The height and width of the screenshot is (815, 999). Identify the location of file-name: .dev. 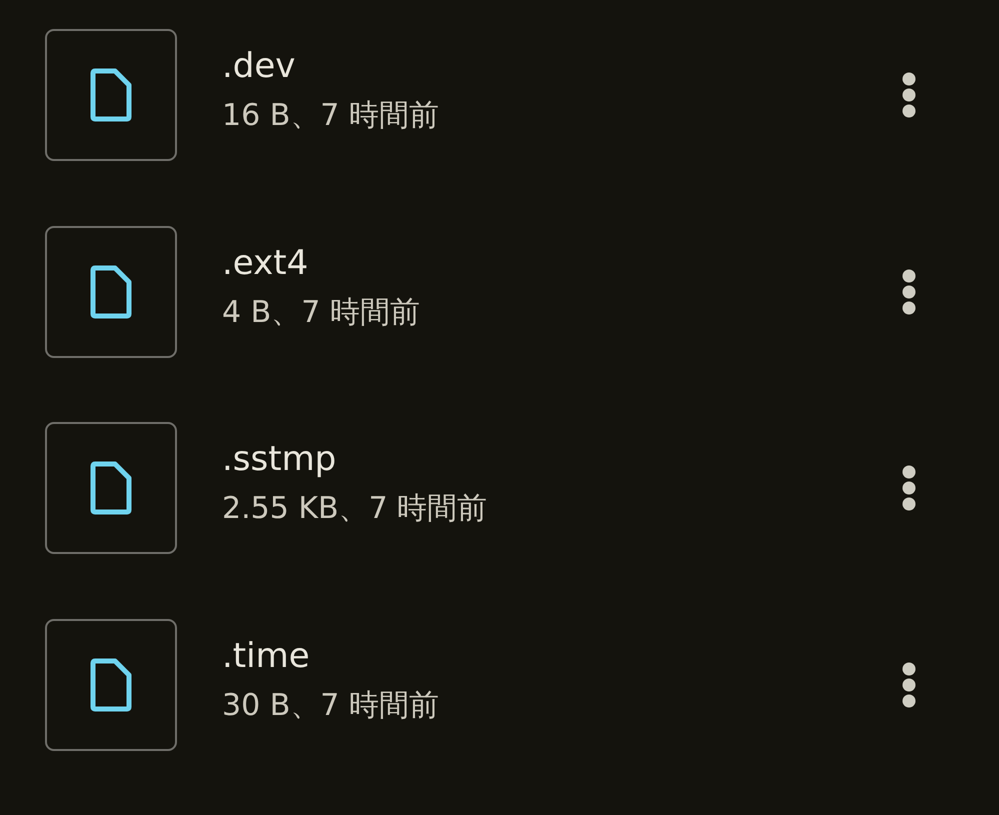
(259, 66).